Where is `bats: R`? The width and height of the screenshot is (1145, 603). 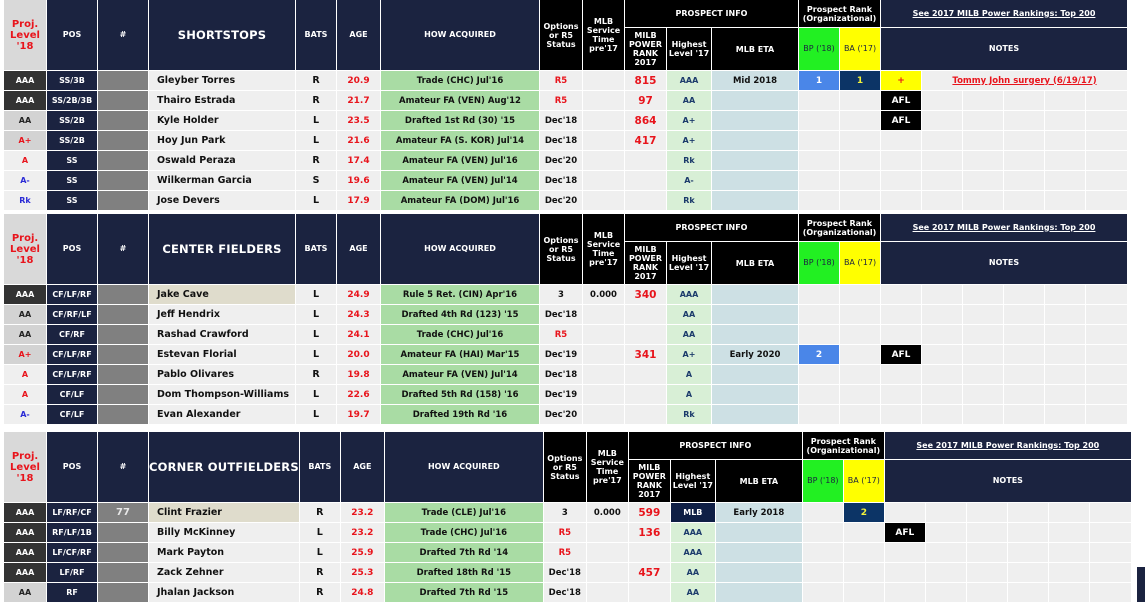
bats: R is located at coordinates (316, 374).